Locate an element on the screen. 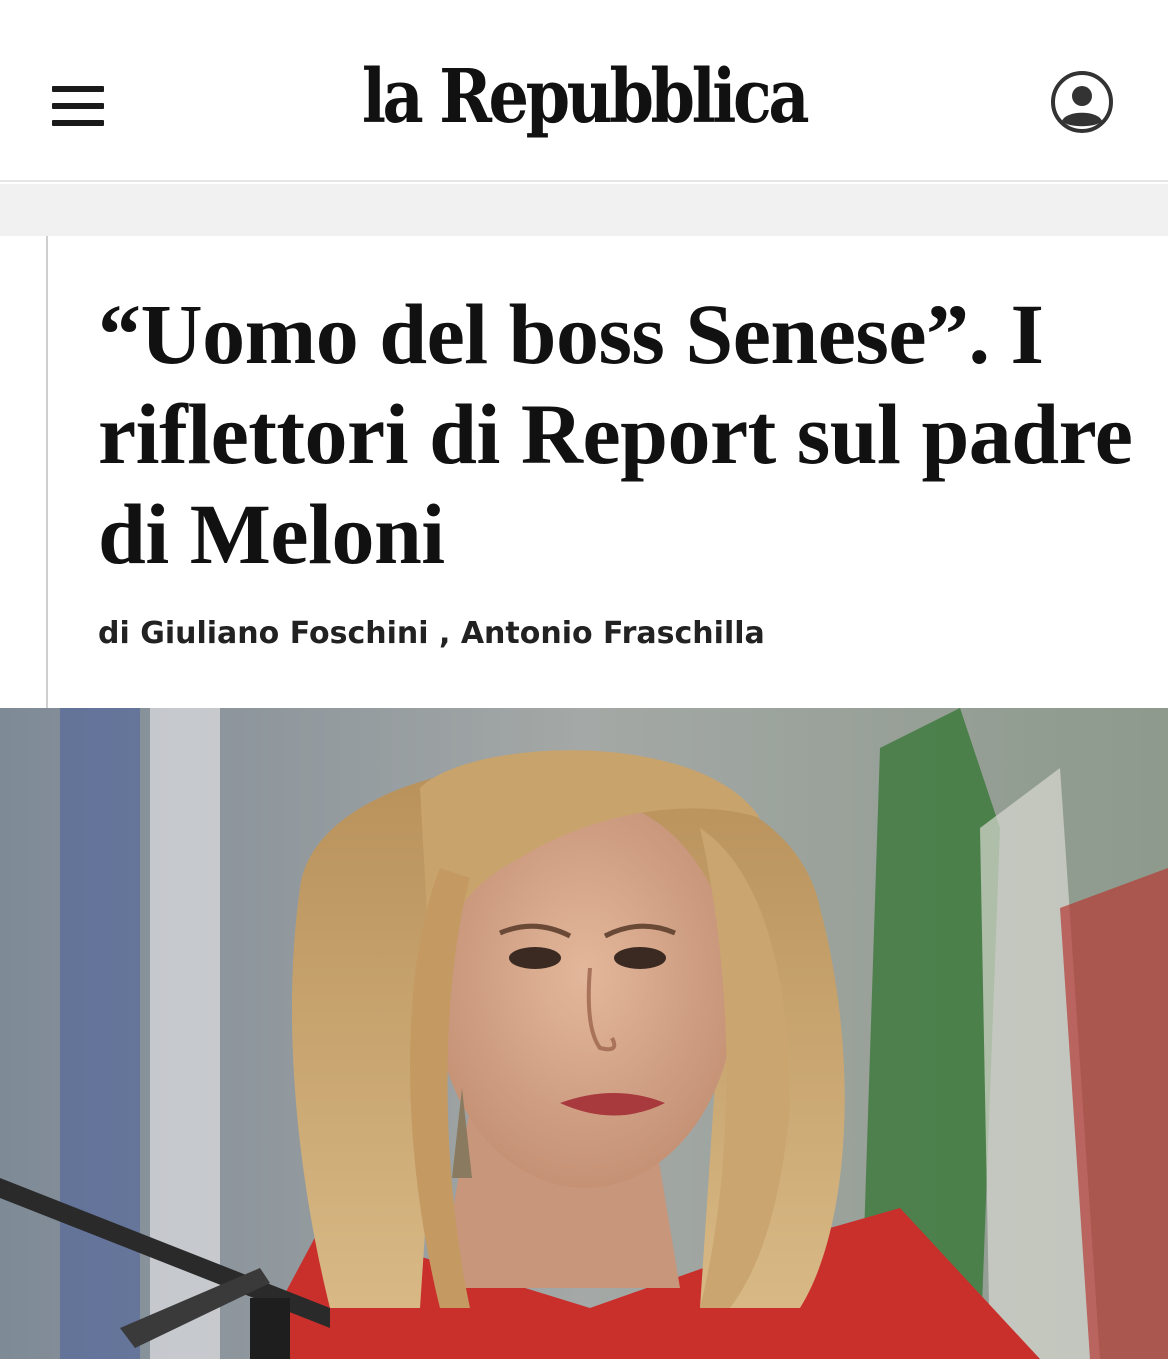 Image resolution: width=1168 pixels, height=1359 pixels. ad-spacer-band is located at coordinates (584, 210).